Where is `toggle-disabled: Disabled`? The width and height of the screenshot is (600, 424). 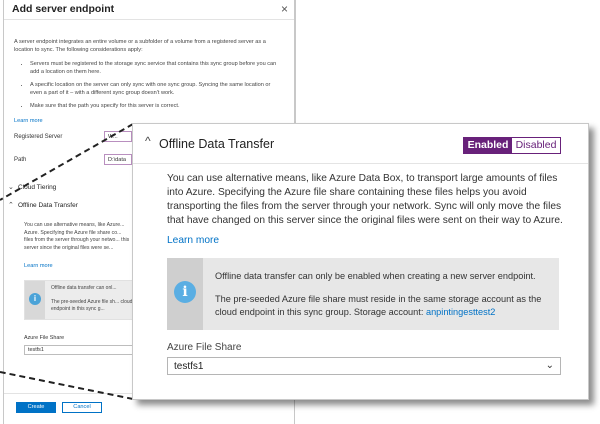 toggle-disabled: Disabled is located at coordinates (536, 145).